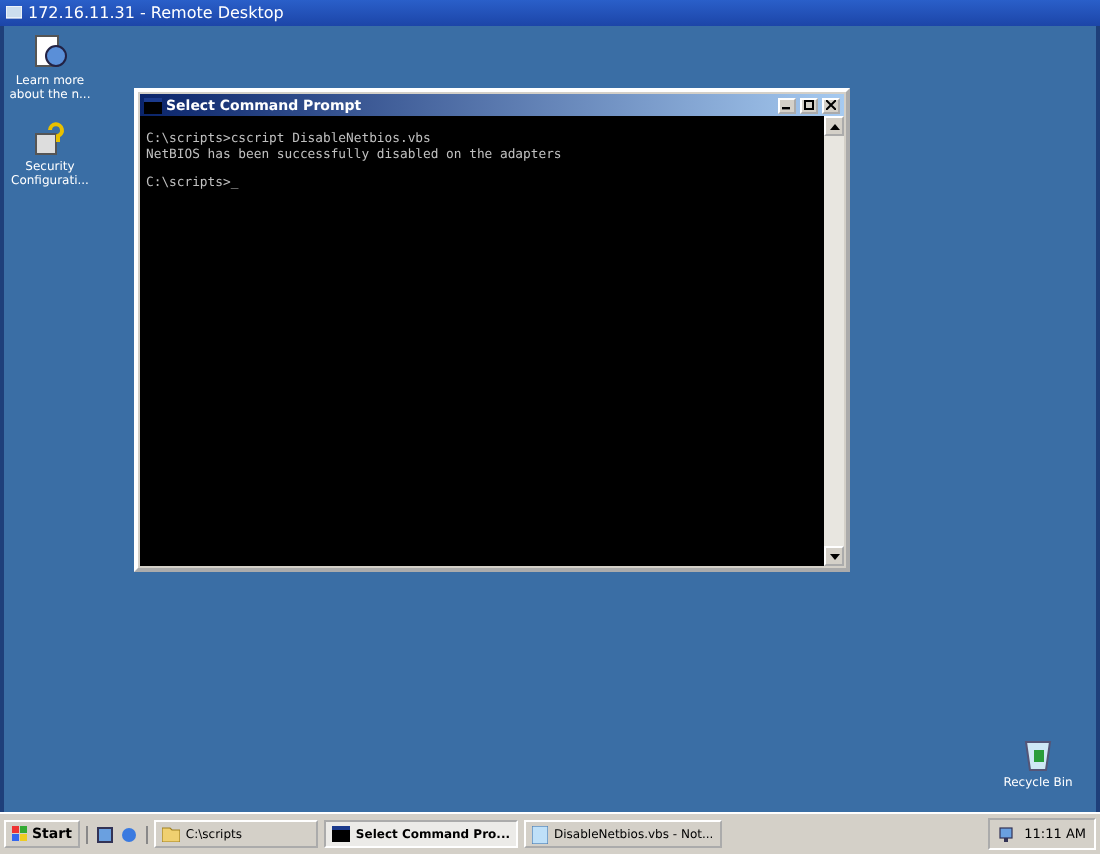 The width and height of the screenshot is (1100, 854). Describe the element at coordinates (834, 341) in the screenshot. I see `scrollbar` at that location.